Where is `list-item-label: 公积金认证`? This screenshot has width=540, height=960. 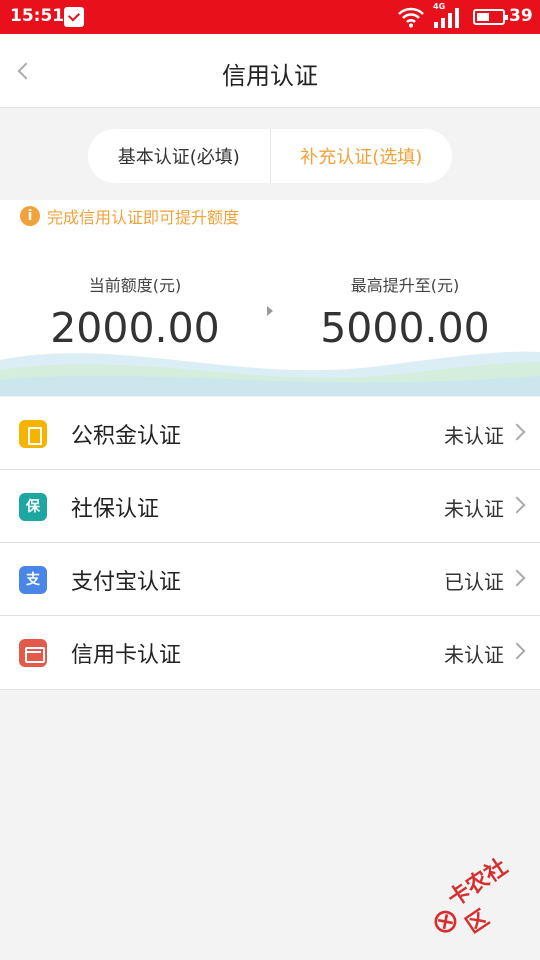
list-item-label: 公积金认证 is located at coordinates (126, 436).